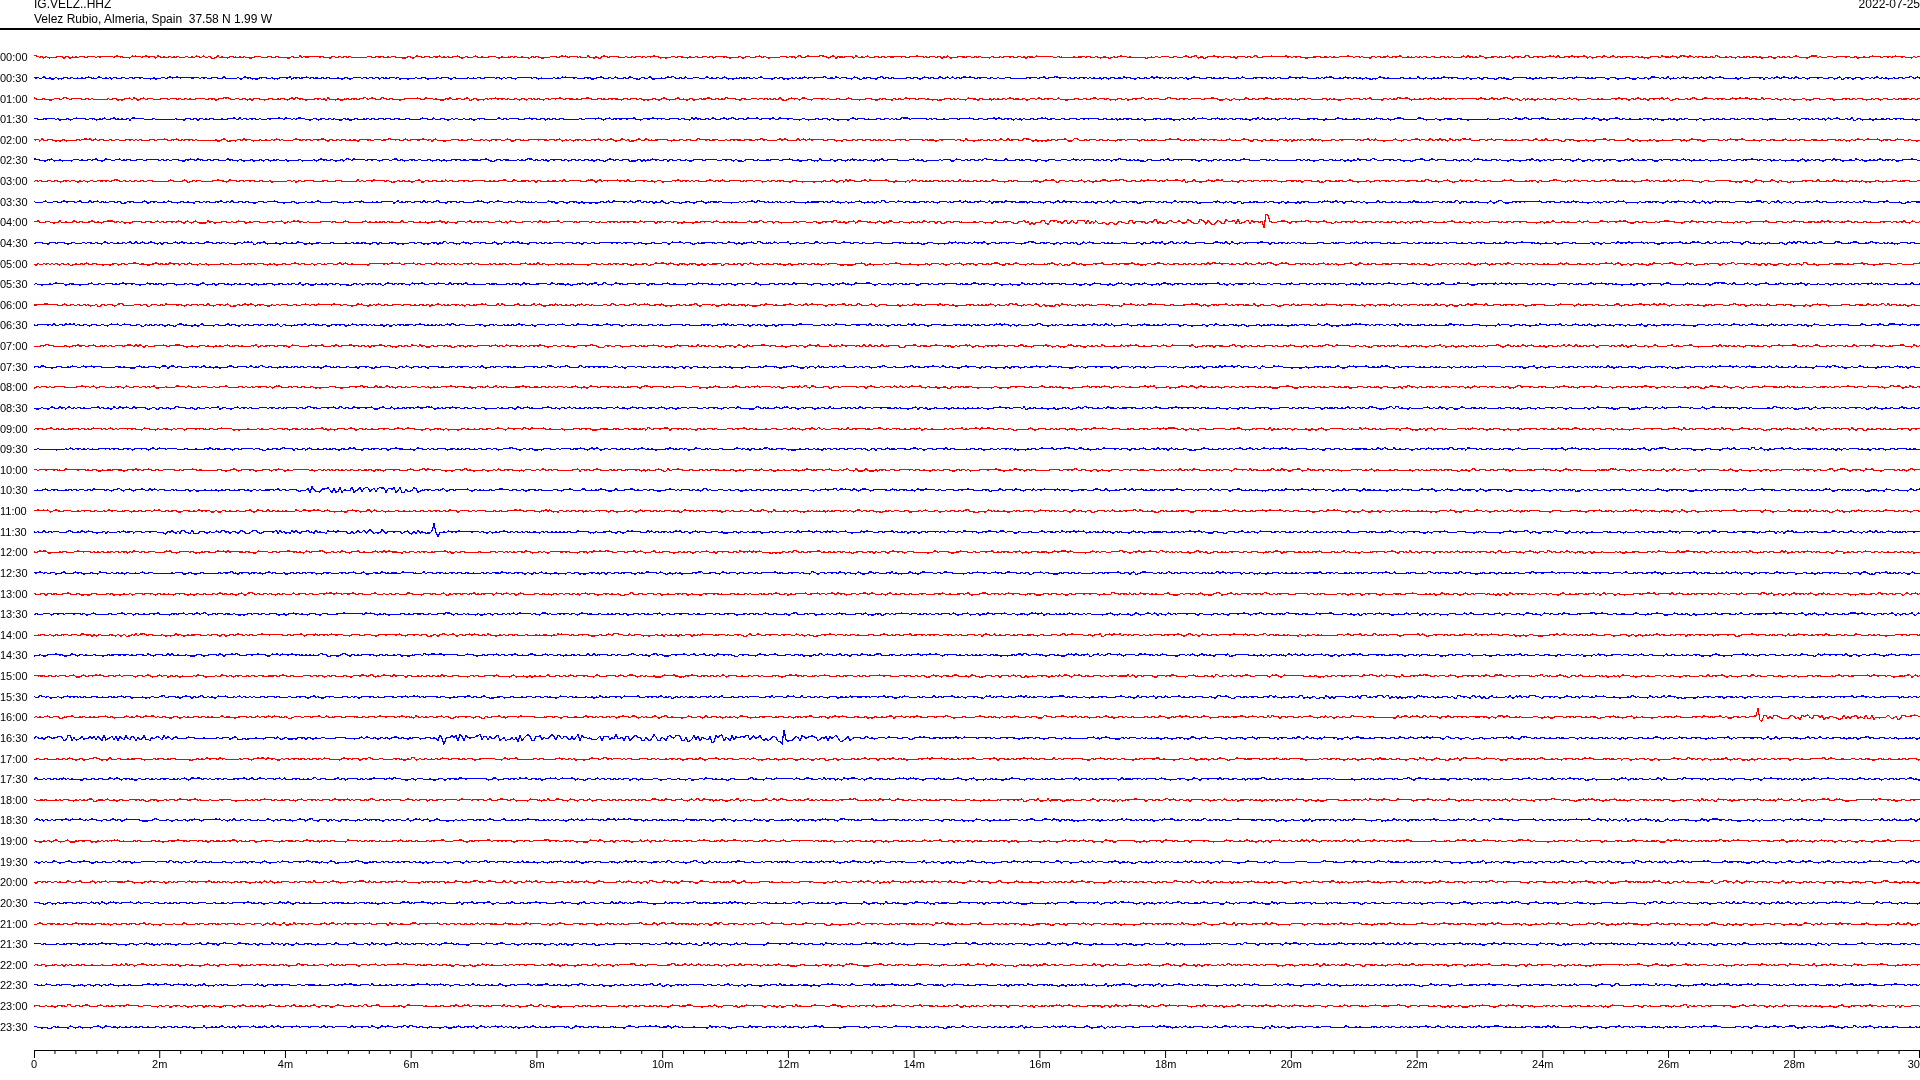 The image size is (1920, 1080). Describe the element at coordinates (14, 923) in the screenshot. I see `time-label: 21:00` at that location.